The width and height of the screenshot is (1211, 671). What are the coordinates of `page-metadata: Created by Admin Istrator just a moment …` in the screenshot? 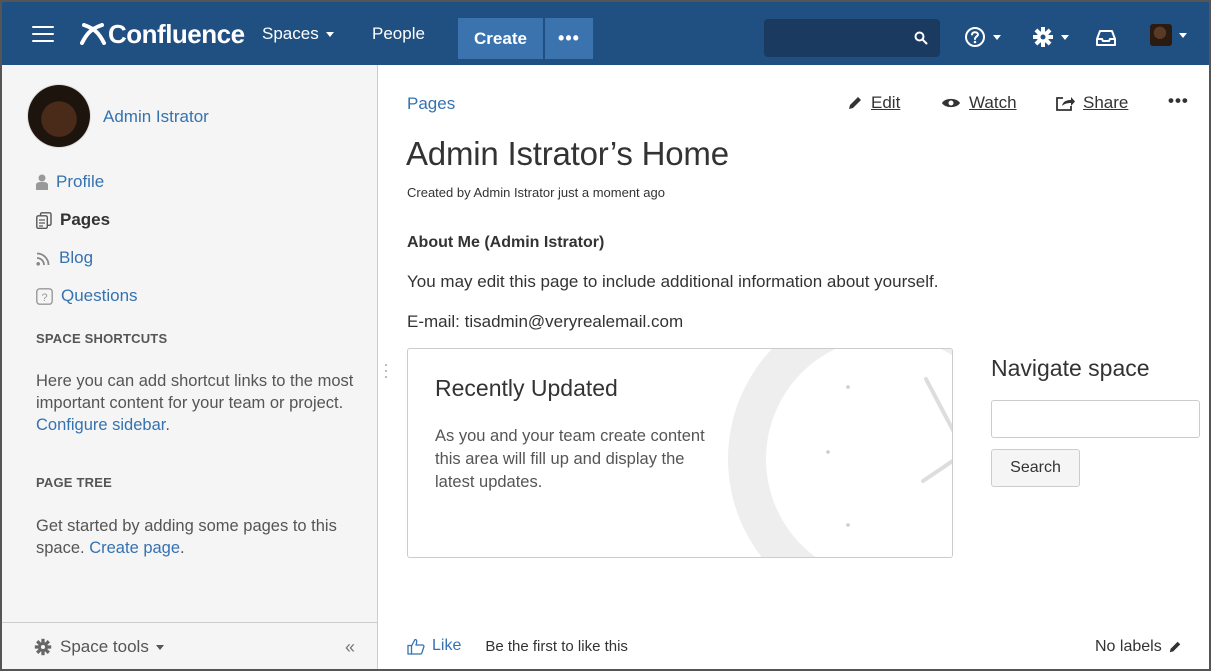 It's located at (536, 192).